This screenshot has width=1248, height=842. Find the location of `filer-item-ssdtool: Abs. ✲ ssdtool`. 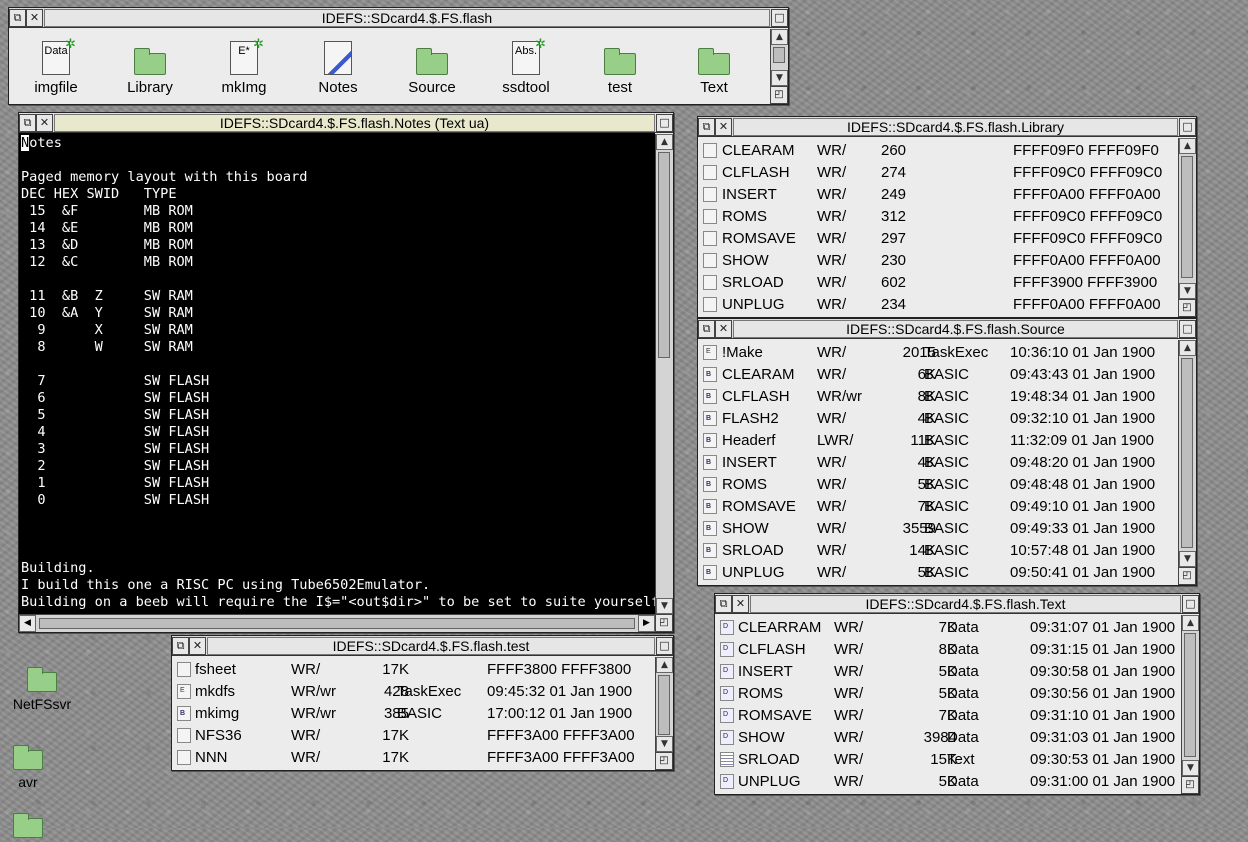

filer-item-ssdtool: Abs. ✲ ssdtool is located at coordinates (526, 66).